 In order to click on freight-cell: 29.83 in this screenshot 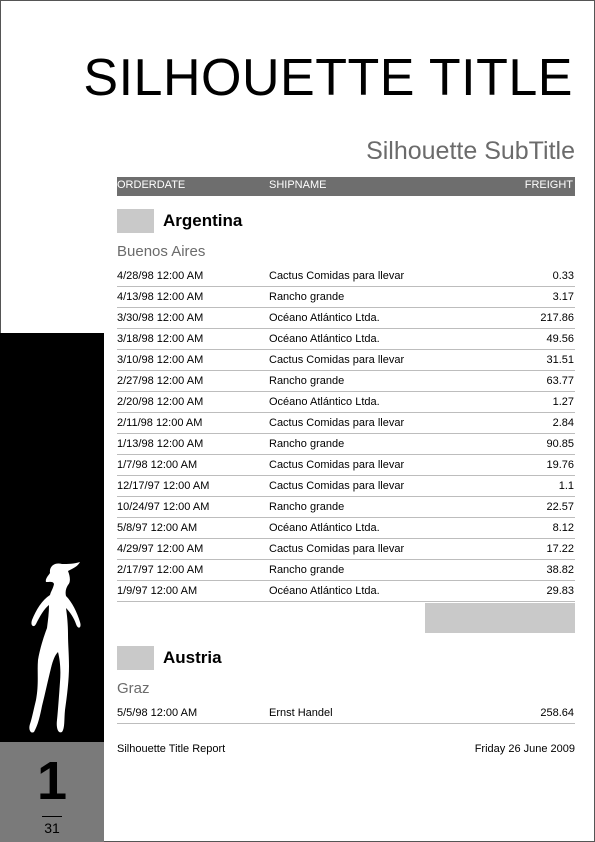, I will do `click(560, 591)`.